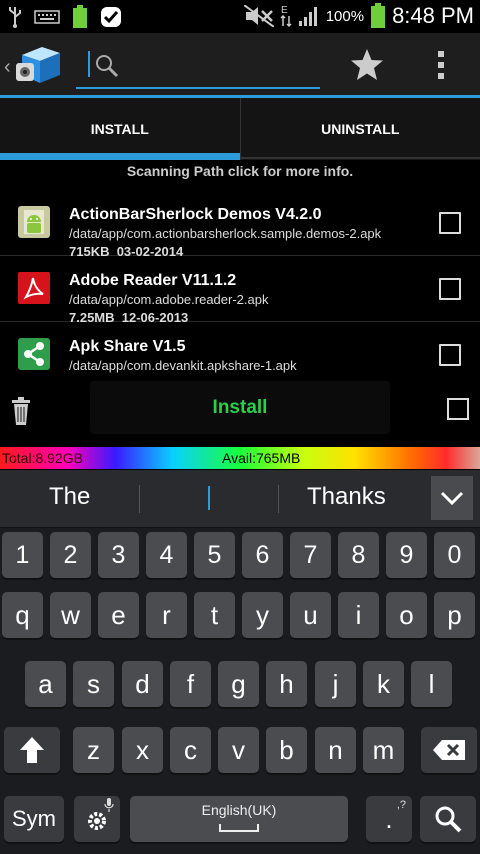 Image resolution: width=480 pixels, height=854 pixels. Describe the element at coordinates (359, 129) in the screenshot. I see `tab-uninstall: UNINSTALL` at that location.